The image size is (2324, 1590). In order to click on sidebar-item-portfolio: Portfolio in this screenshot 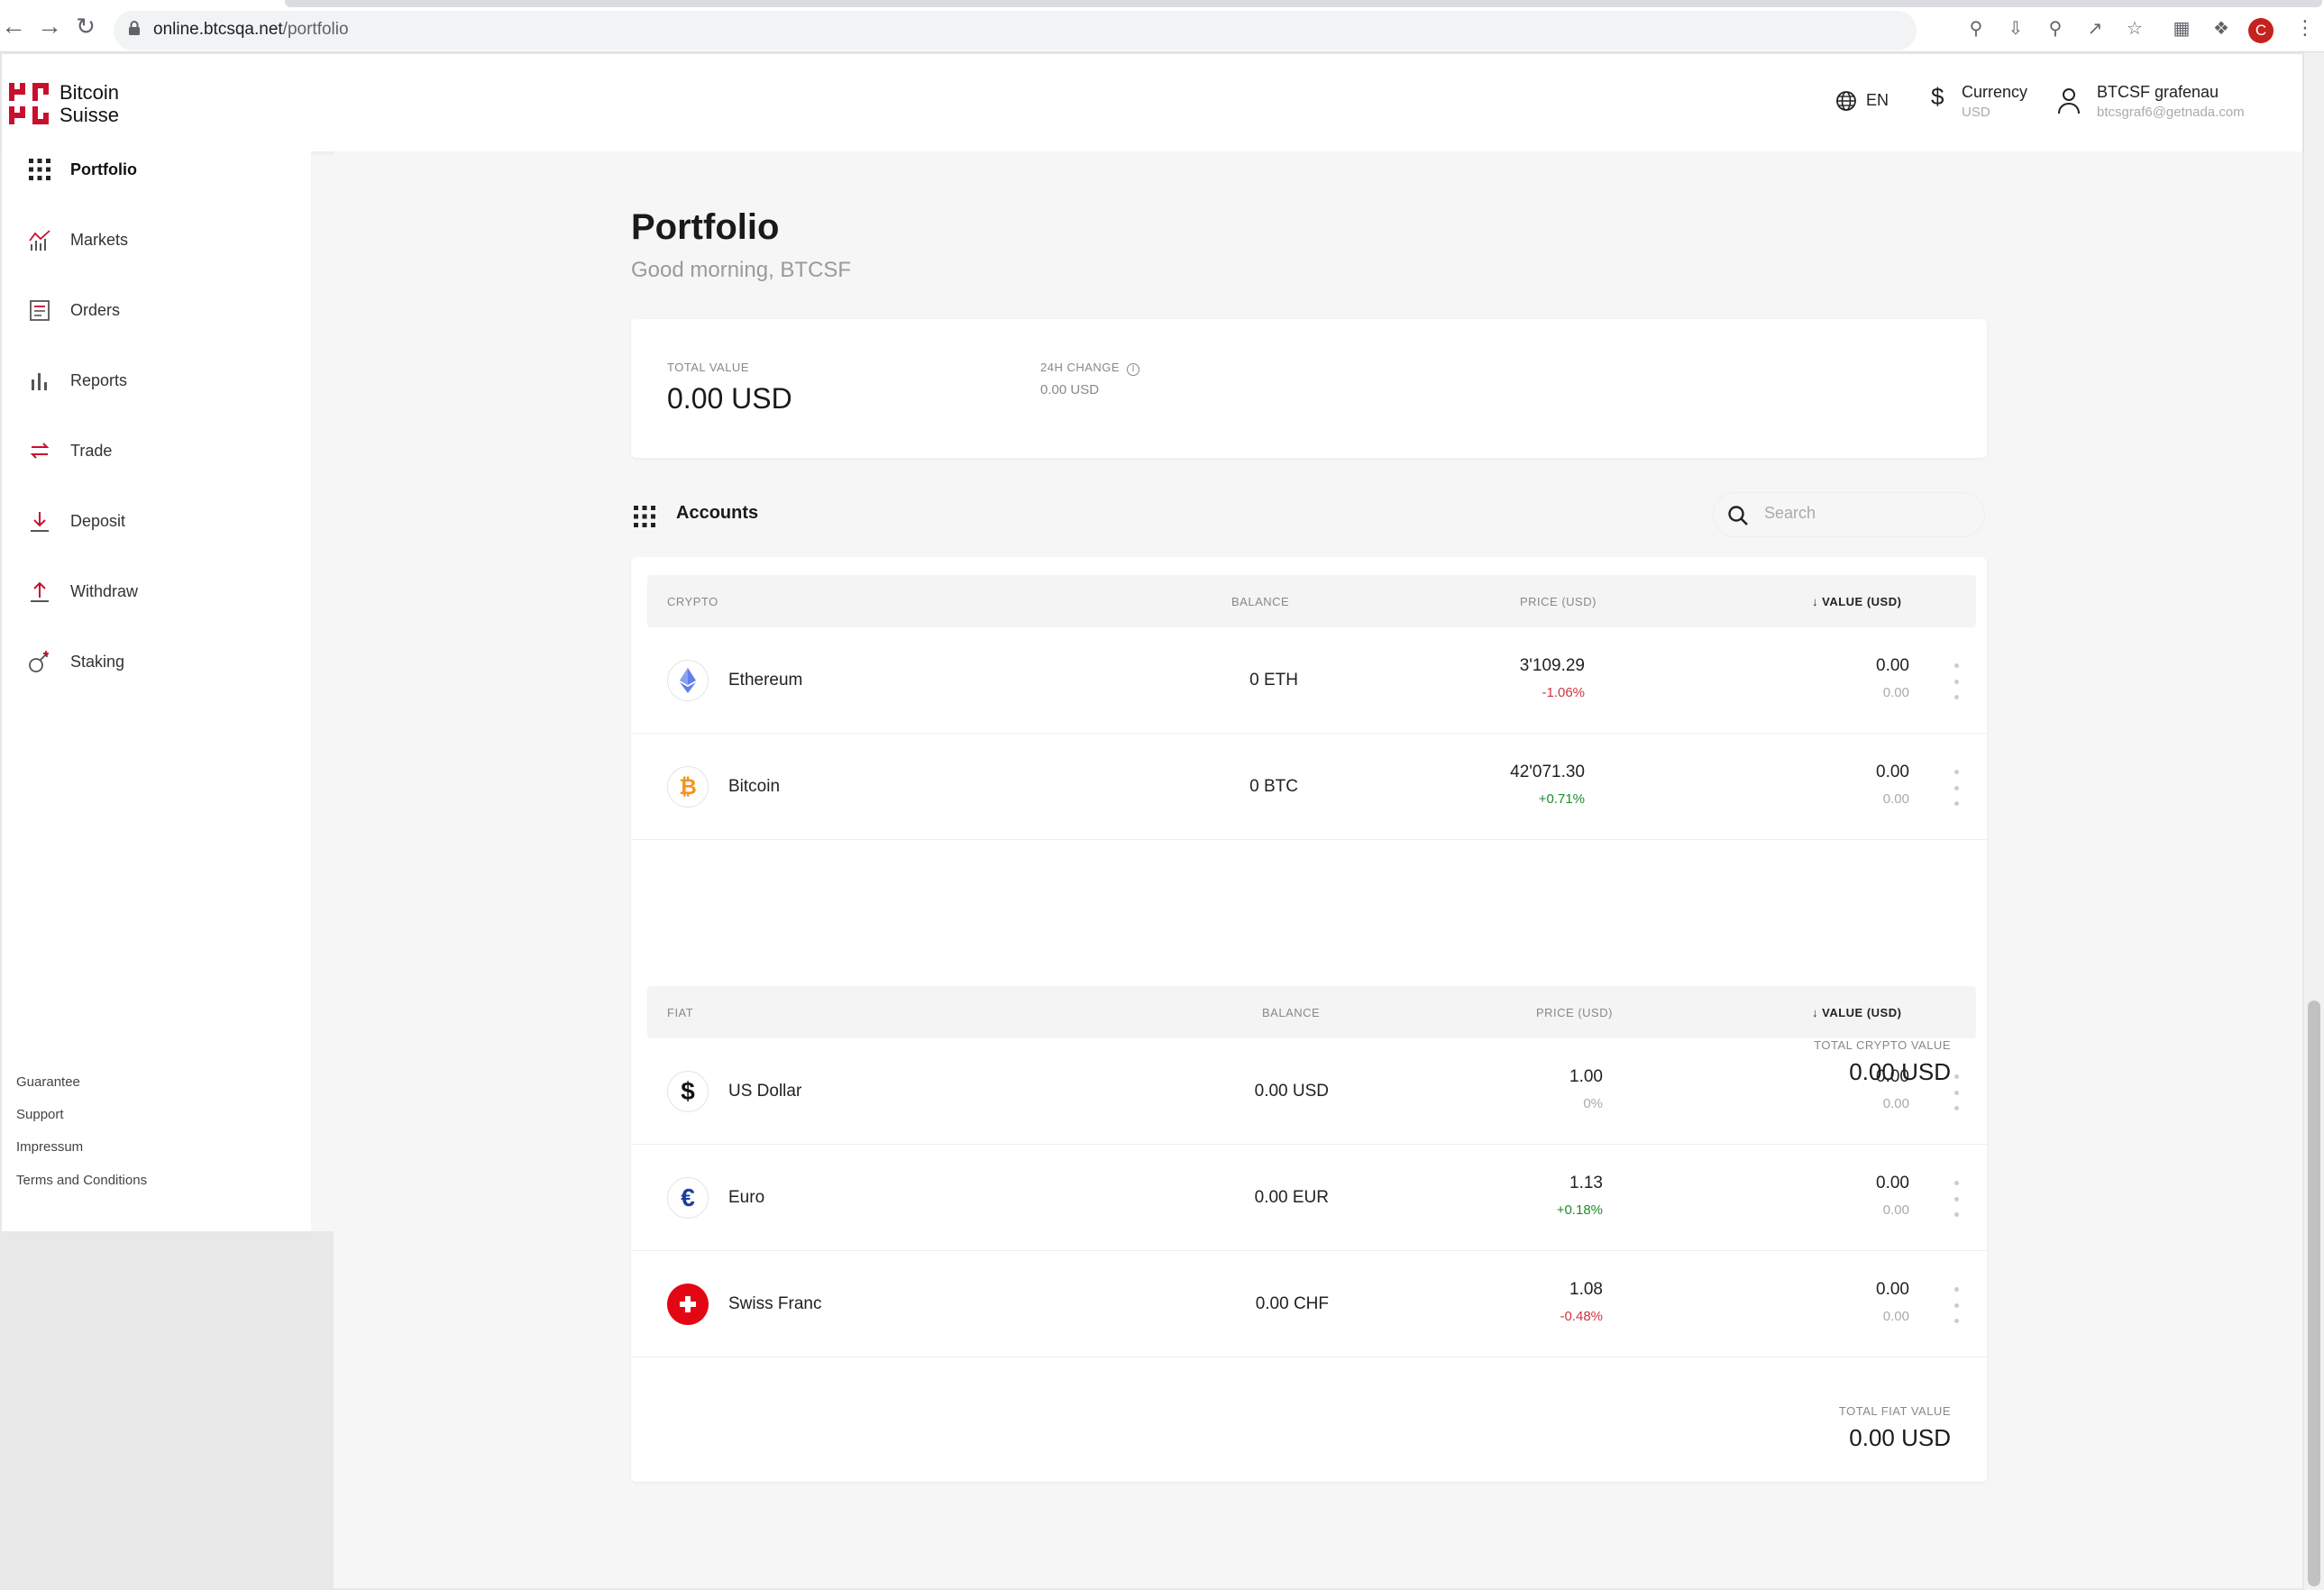, I will do `click(161, 169)`.